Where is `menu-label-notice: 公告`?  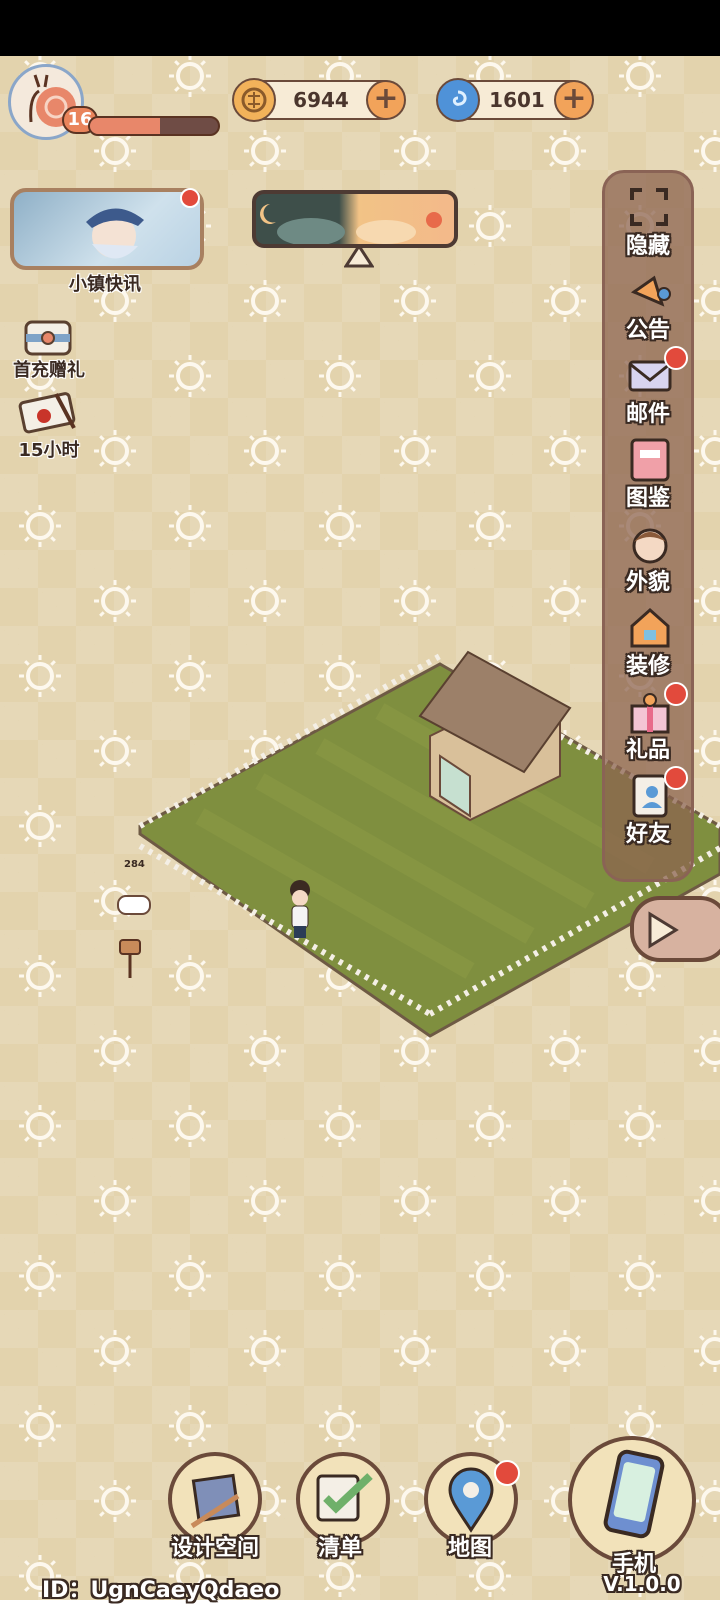
menu-label-notice: 公告 is located at coordinates (647, 330).